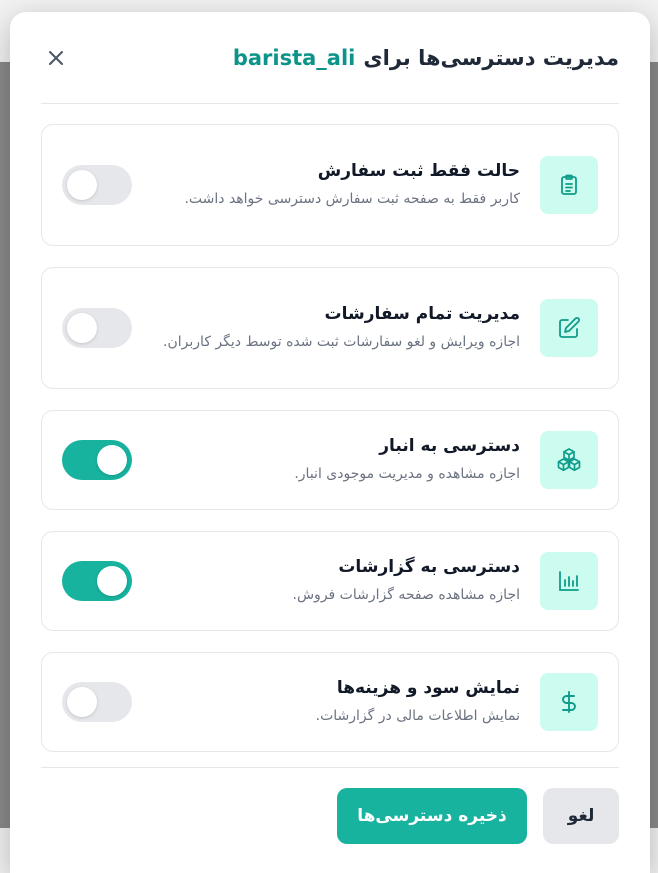 Image resolution: width=658 pixels, height=873 pixels. I want to click on permission-description: اجازه مشاهده و مدیریت موجودی انبار., so click(407, 474).